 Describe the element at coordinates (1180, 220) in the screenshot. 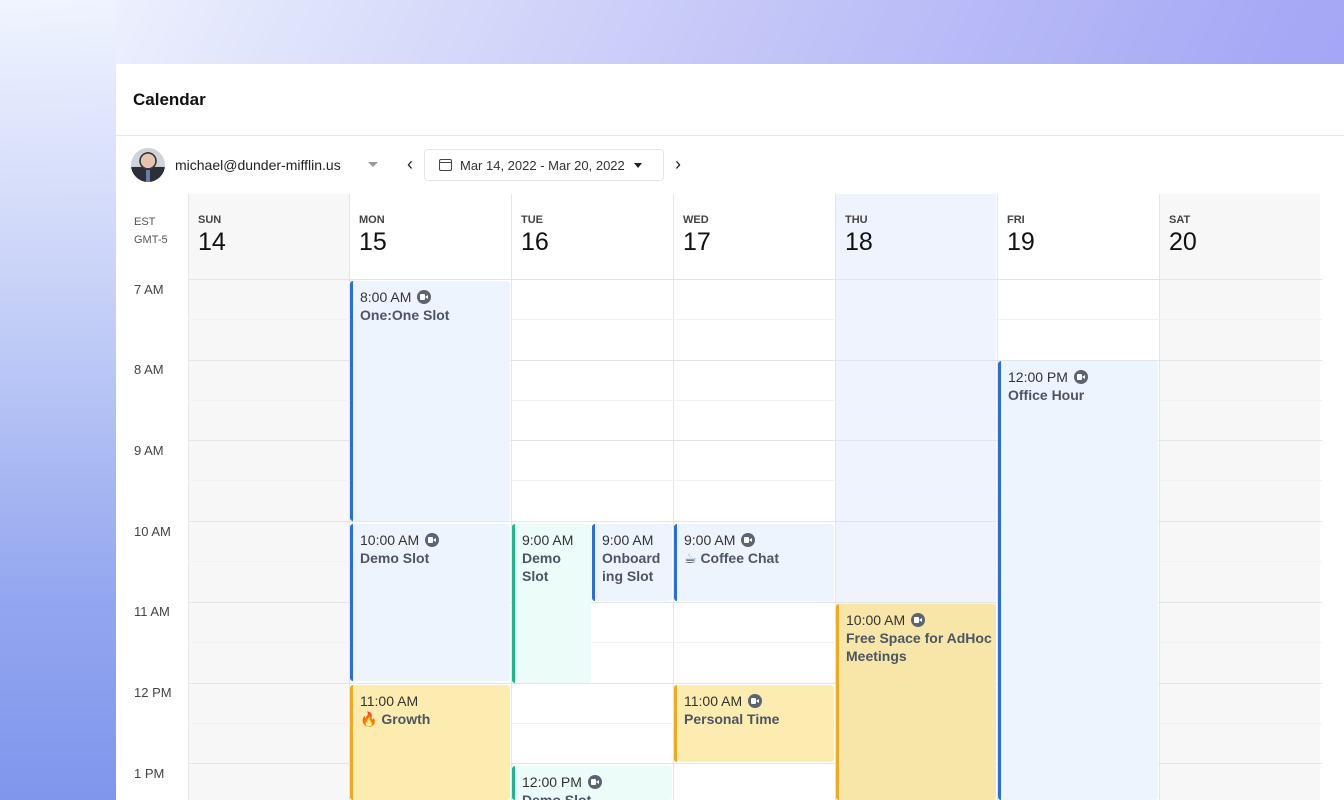

I see `day-name: SAT` at that location.